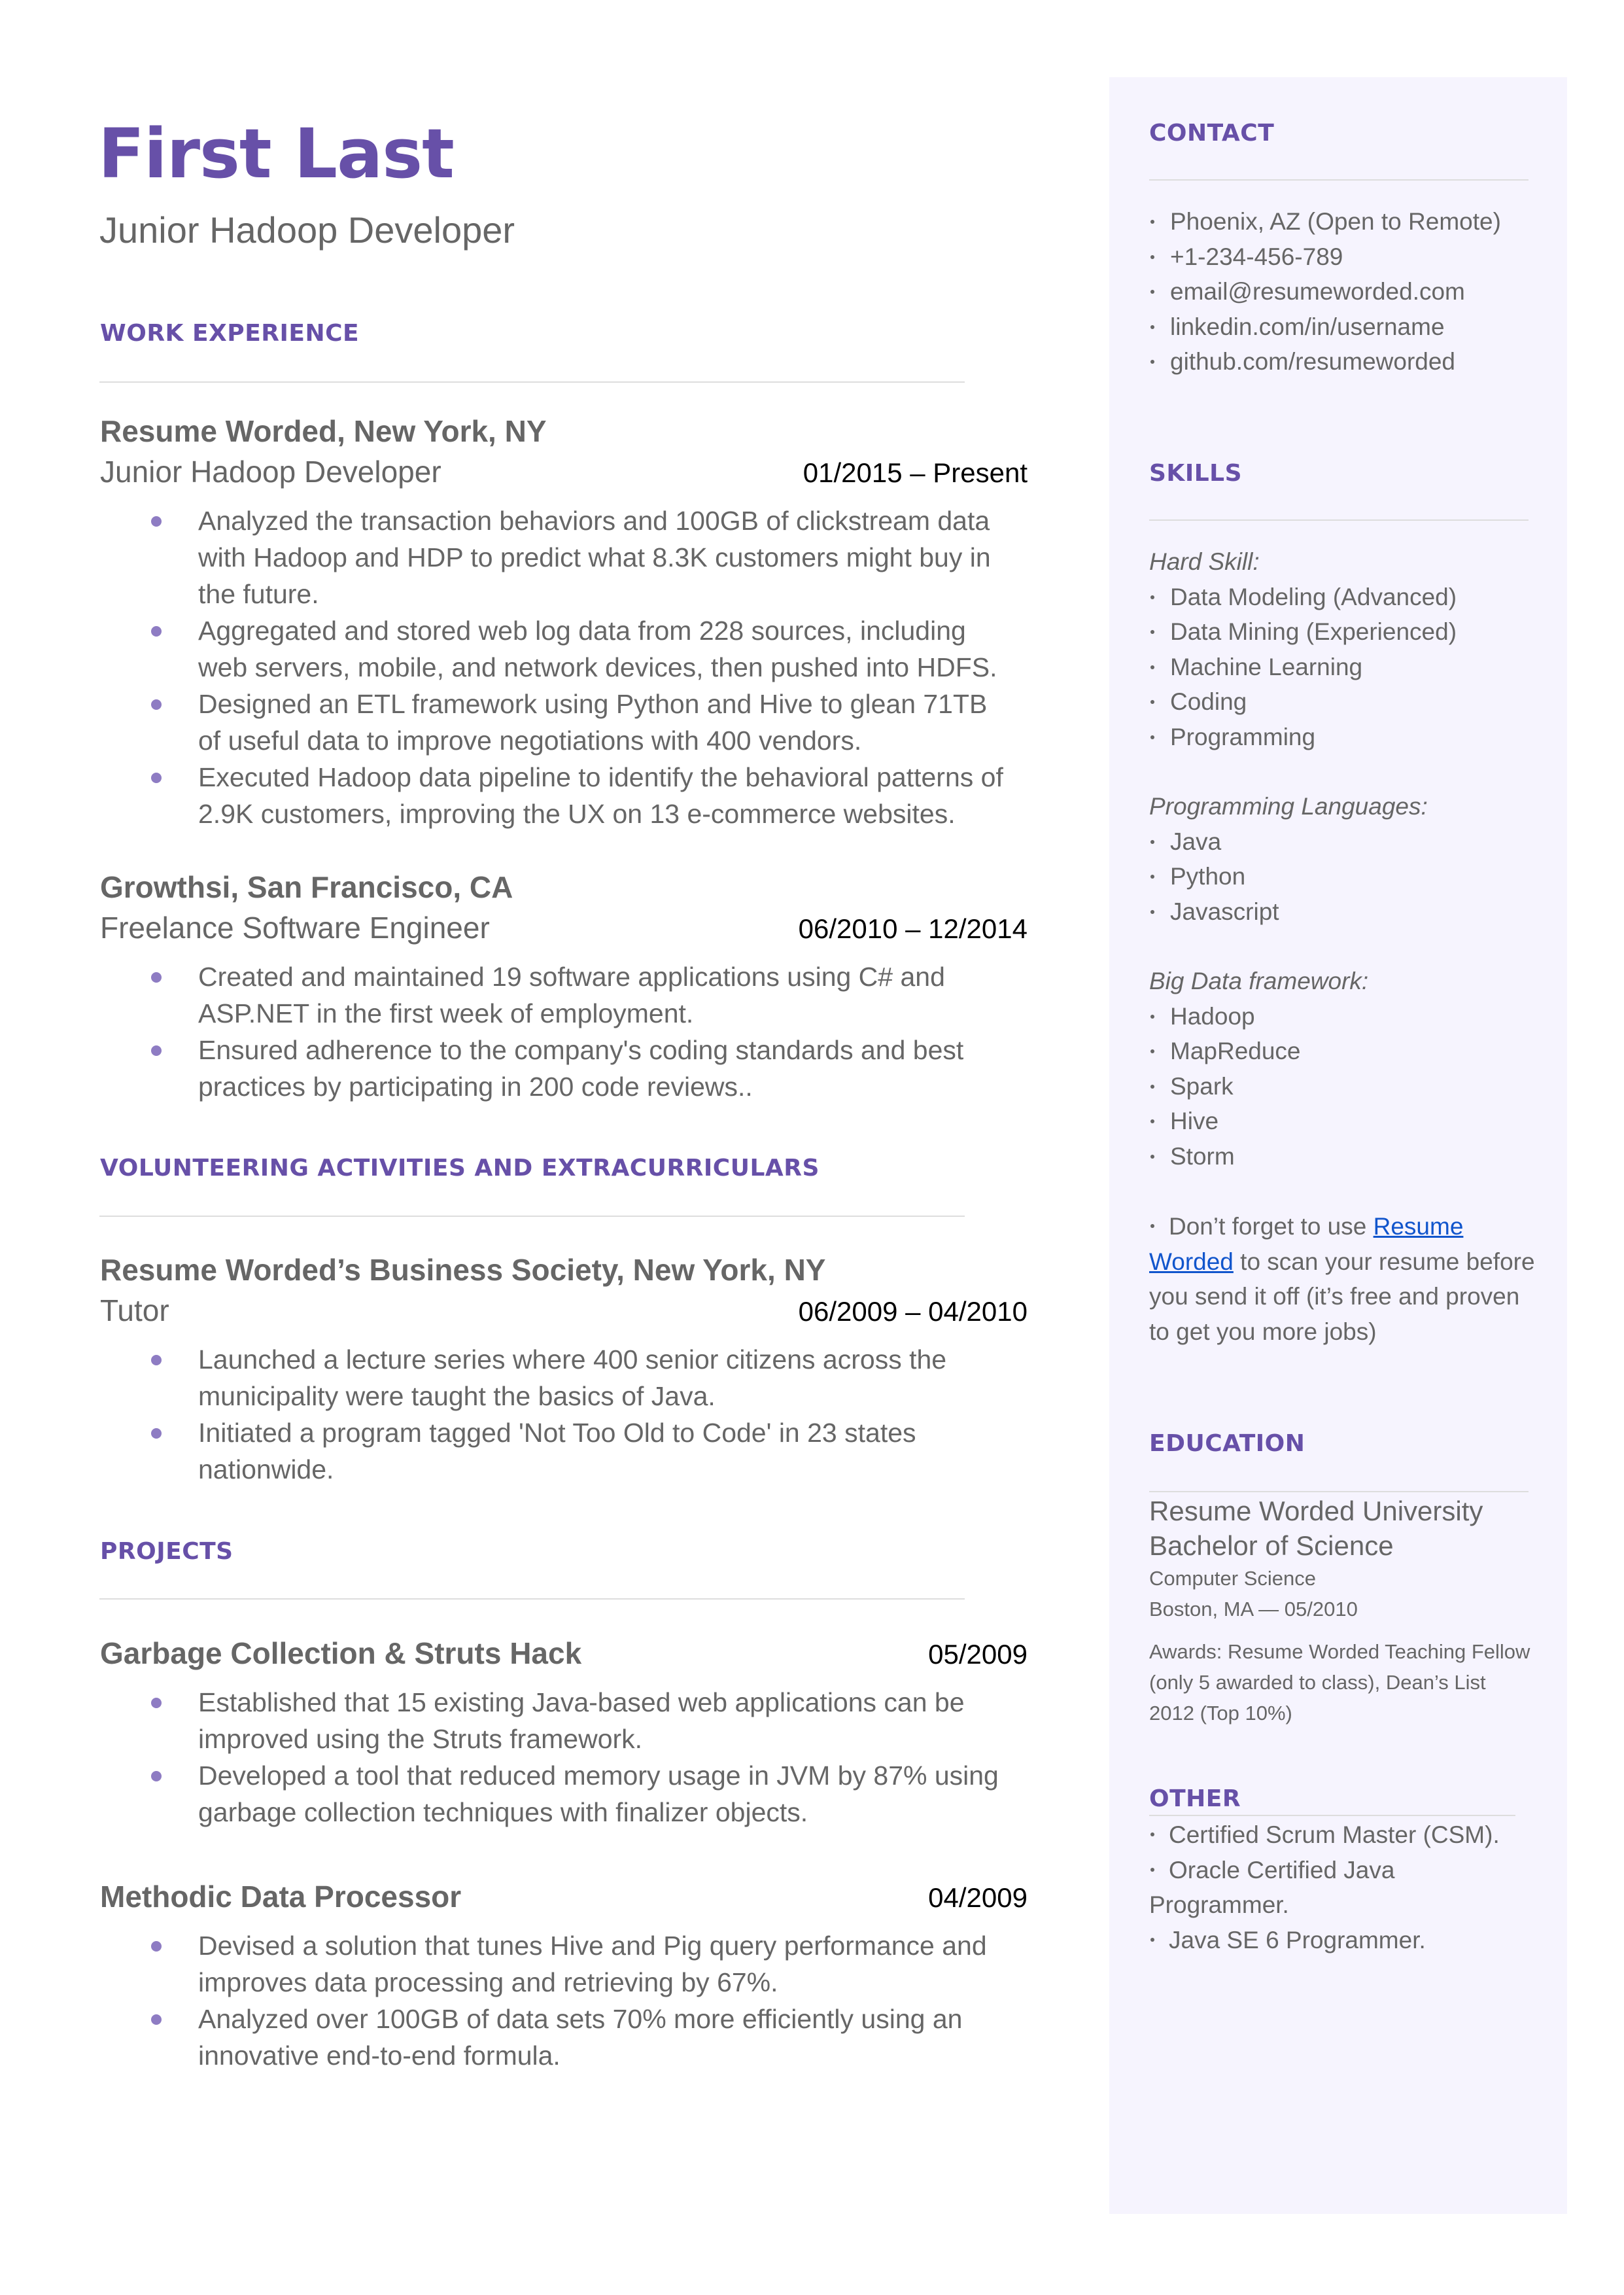 This screenshot has height=2295, width=1624. What do you see at coordinates (978, 1897) in the screenshot?
I see `project-date: 04/2009` at bounding box center [978, 1897].